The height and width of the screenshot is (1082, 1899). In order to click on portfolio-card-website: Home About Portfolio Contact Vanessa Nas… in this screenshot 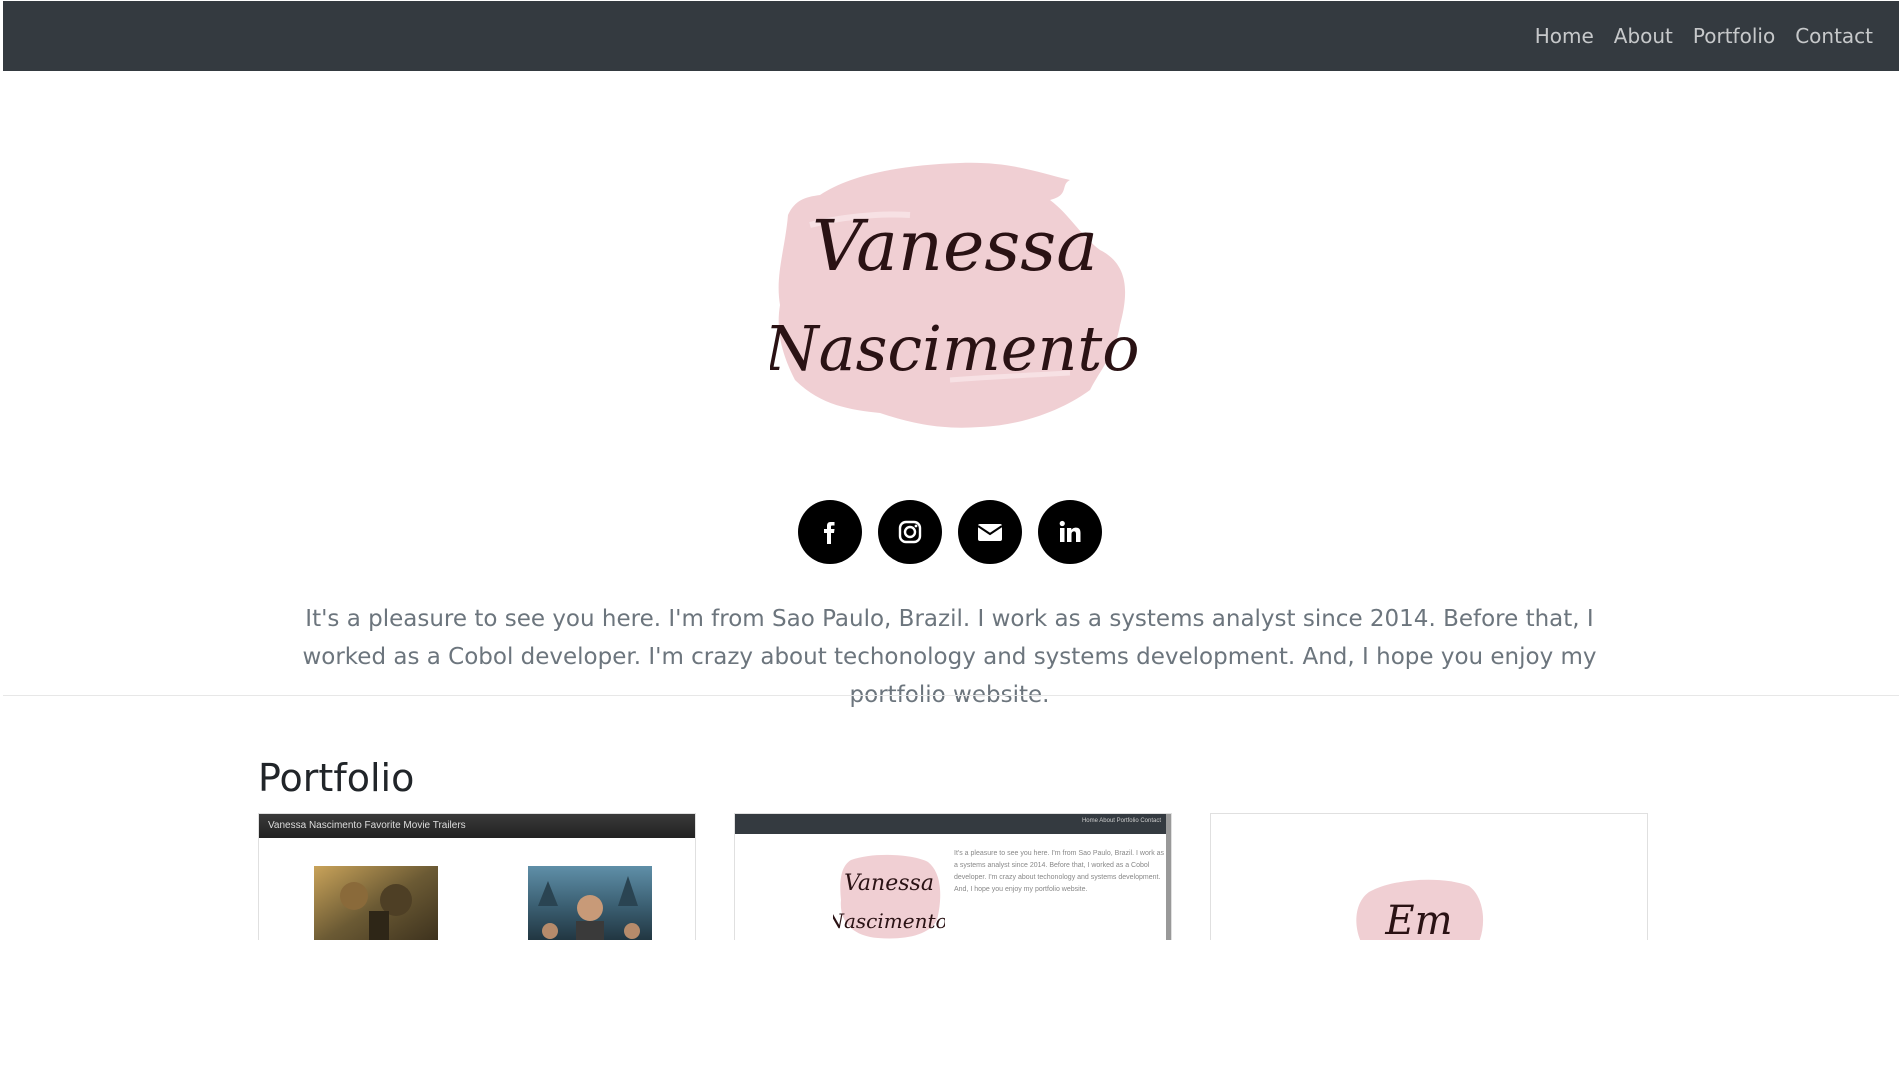, I will do `click(953, 876)`.